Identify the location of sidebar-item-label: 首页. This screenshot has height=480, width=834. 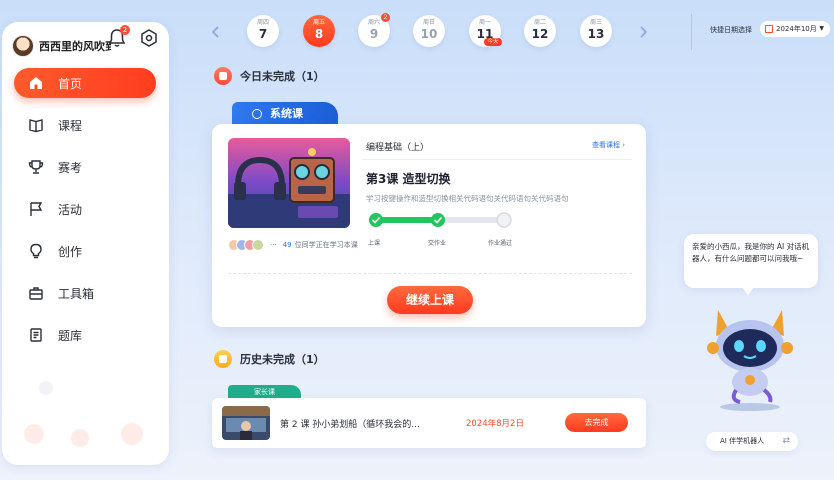
(70, 83).